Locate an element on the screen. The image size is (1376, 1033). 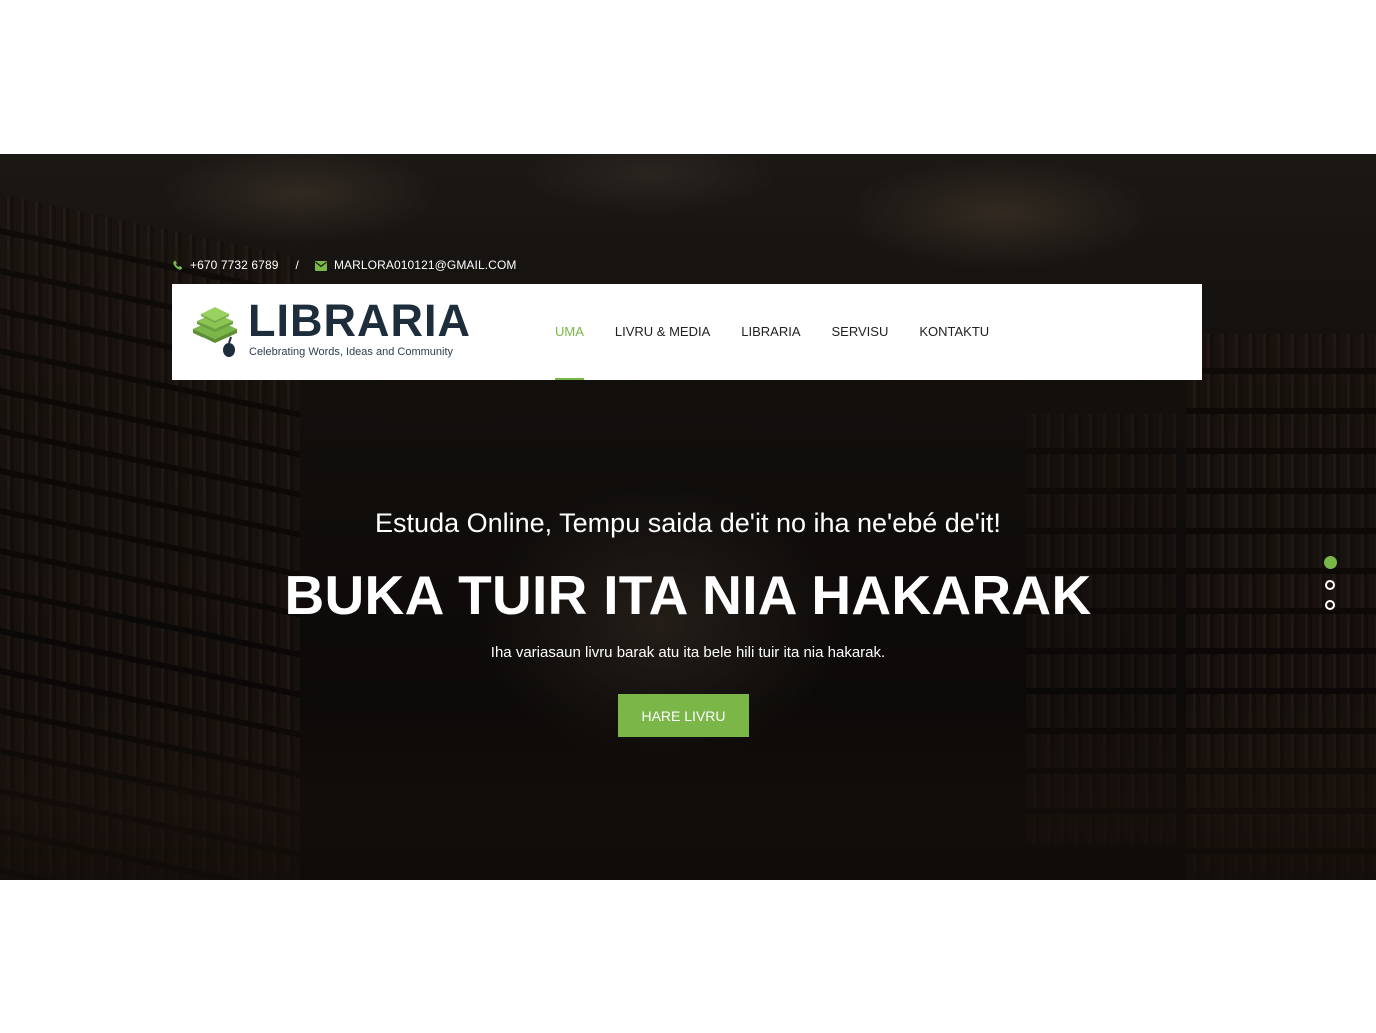
contact-bar: +670 7732 6789 / MARLORA010121@GMAIL.COM is located at coordinates (344, 265).